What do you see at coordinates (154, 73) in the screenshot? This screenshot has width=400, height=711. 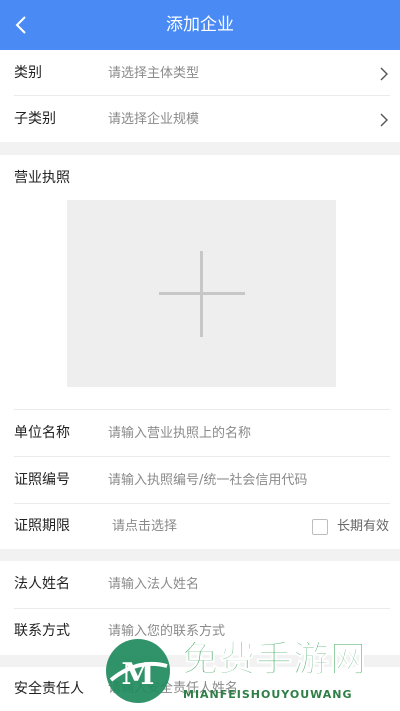 I see `category-placeholder: 请选择主体类型` at bounding box center [154, 73].